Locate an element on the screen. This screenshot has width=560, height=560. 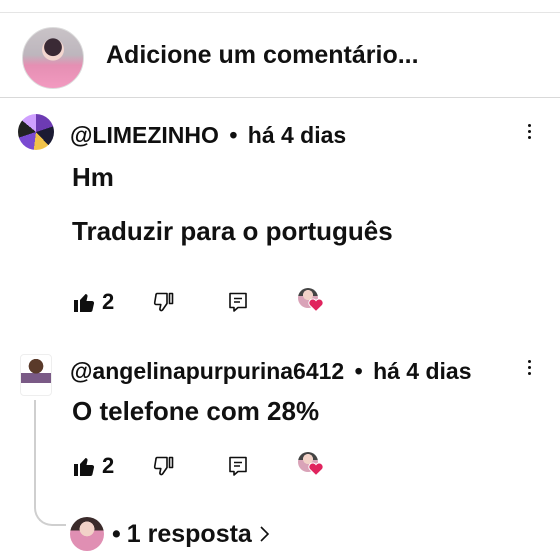
replies-label: • 1 resposta is located at coordinates (182, 534).